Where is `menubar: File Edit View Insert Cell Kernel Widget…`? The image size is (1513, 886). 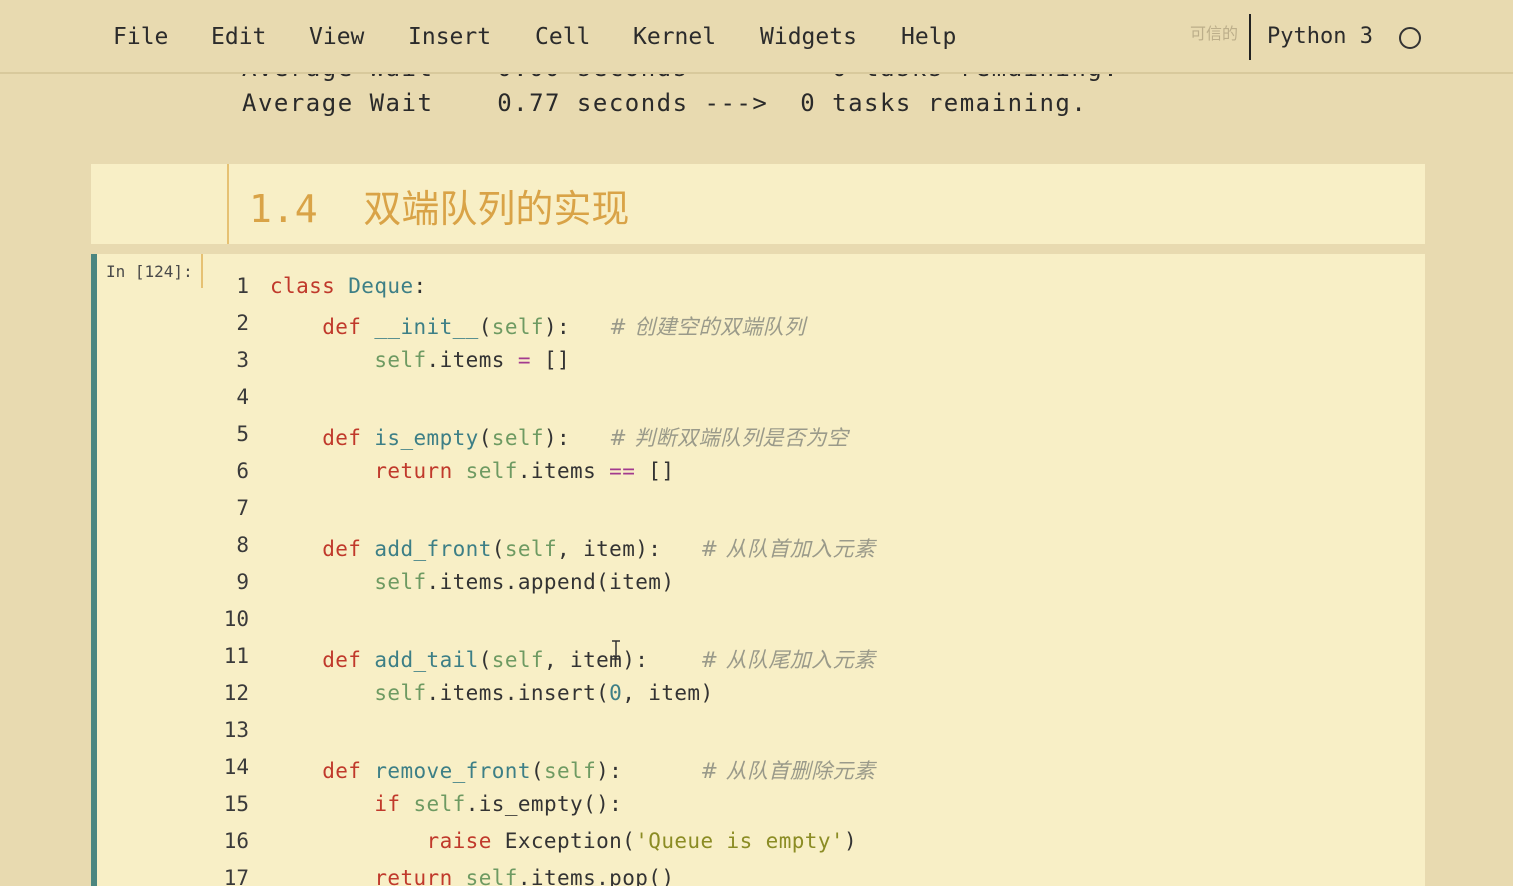
menubar: File Edit View Insert Cell Kernel Widget… is located at coordinates (756, 37).